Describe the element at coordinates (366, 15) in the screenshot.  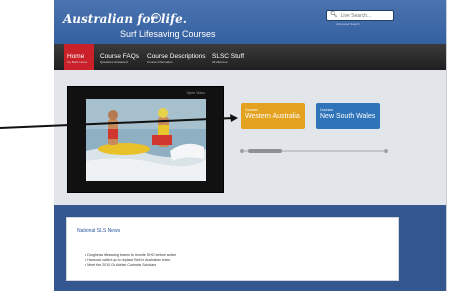
I see `search-input` at that location.